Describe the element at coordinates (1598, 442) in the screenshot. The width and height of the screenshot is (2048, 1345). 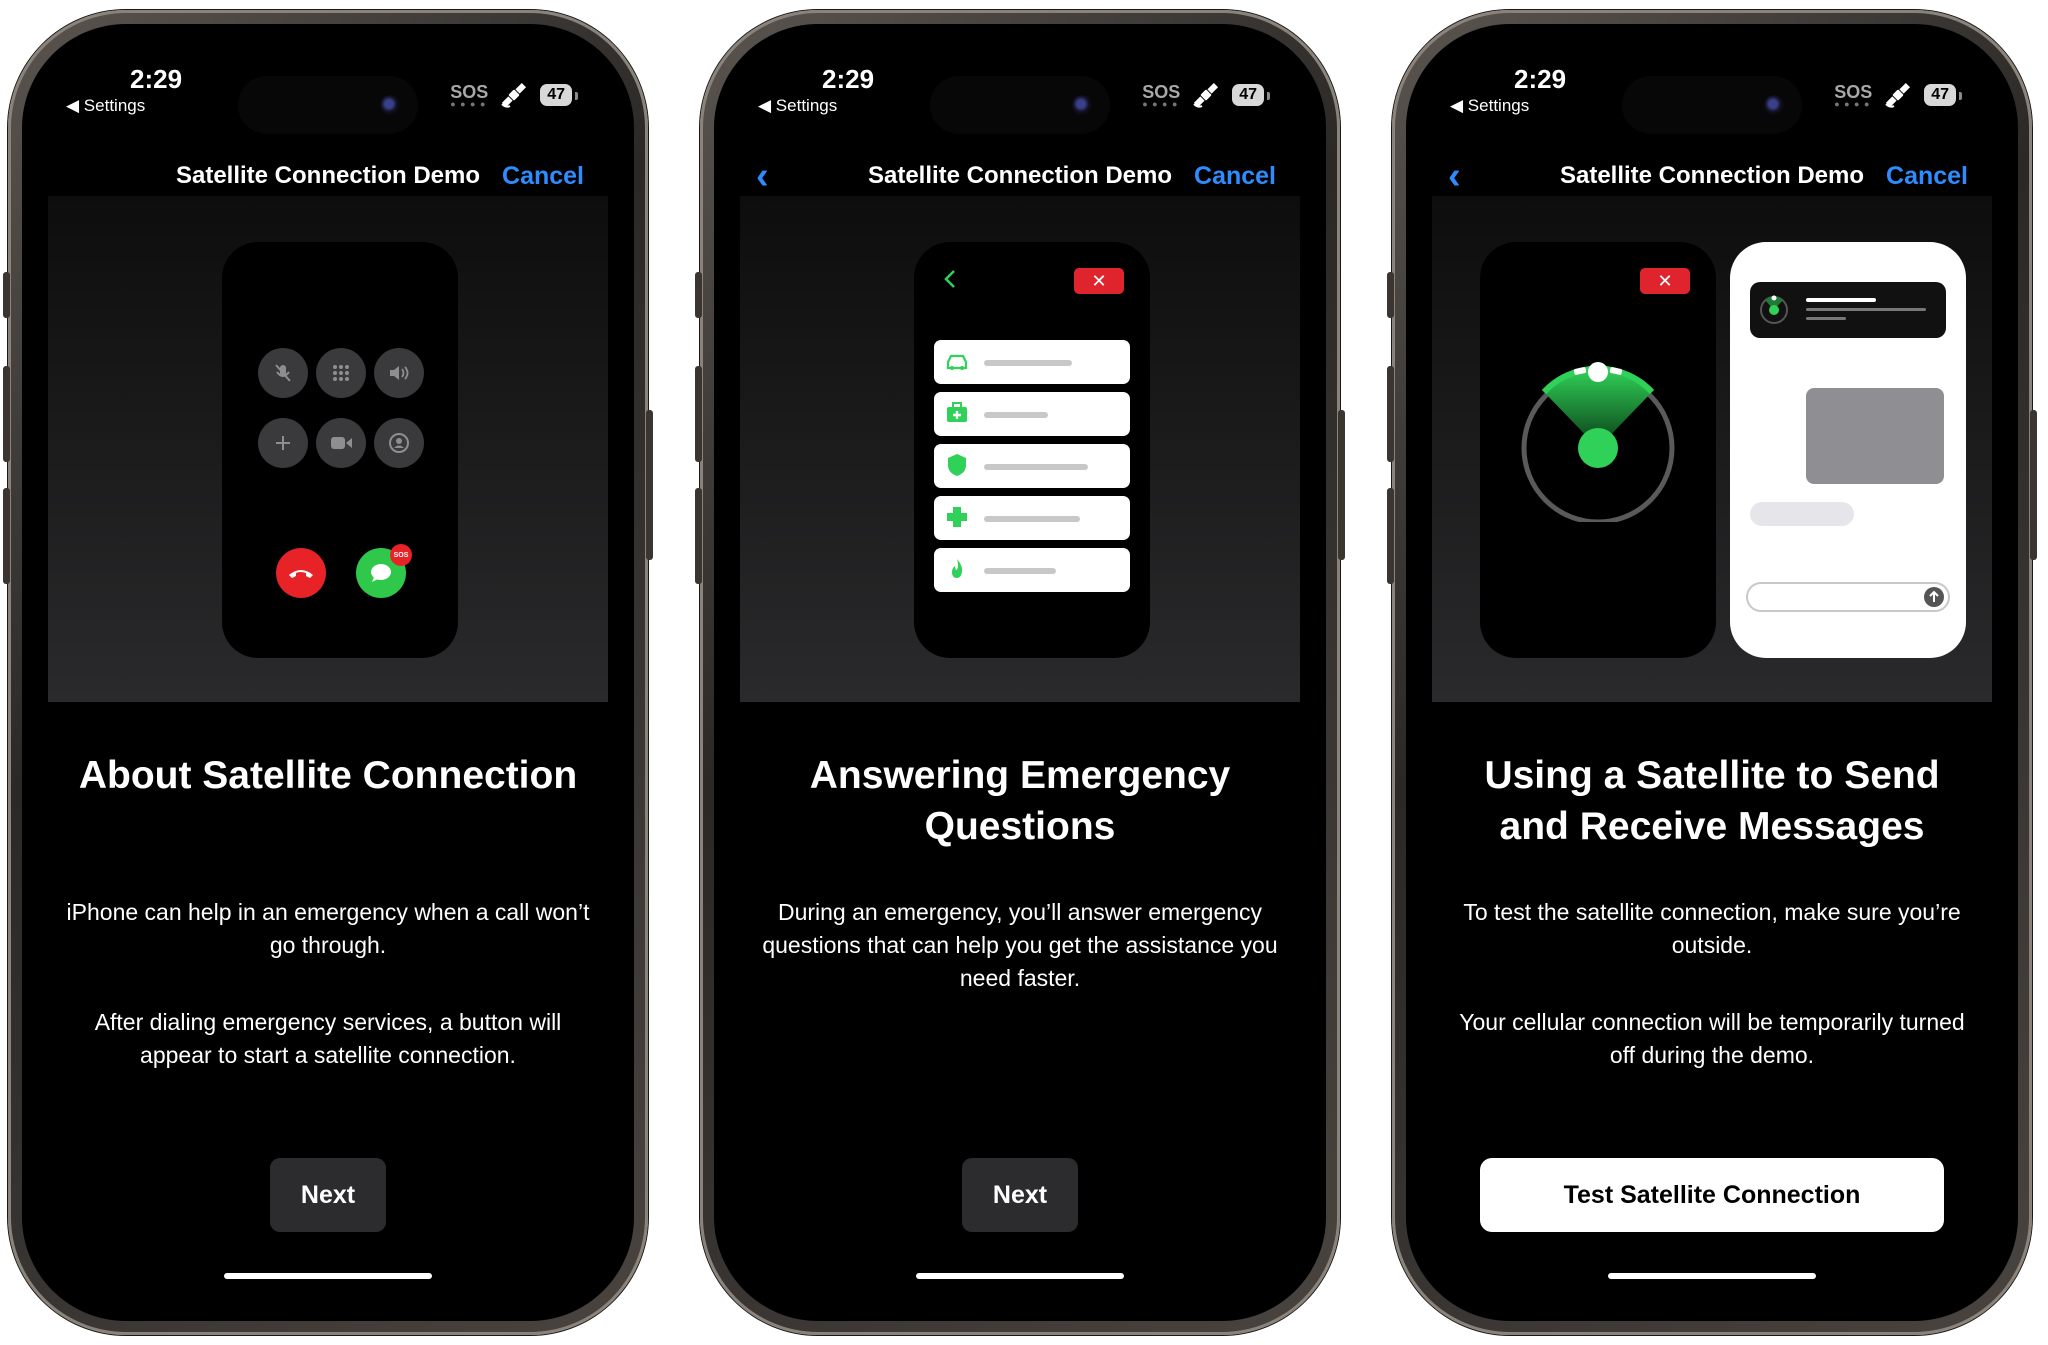
I see `satellite-finder-graphic` at that location.